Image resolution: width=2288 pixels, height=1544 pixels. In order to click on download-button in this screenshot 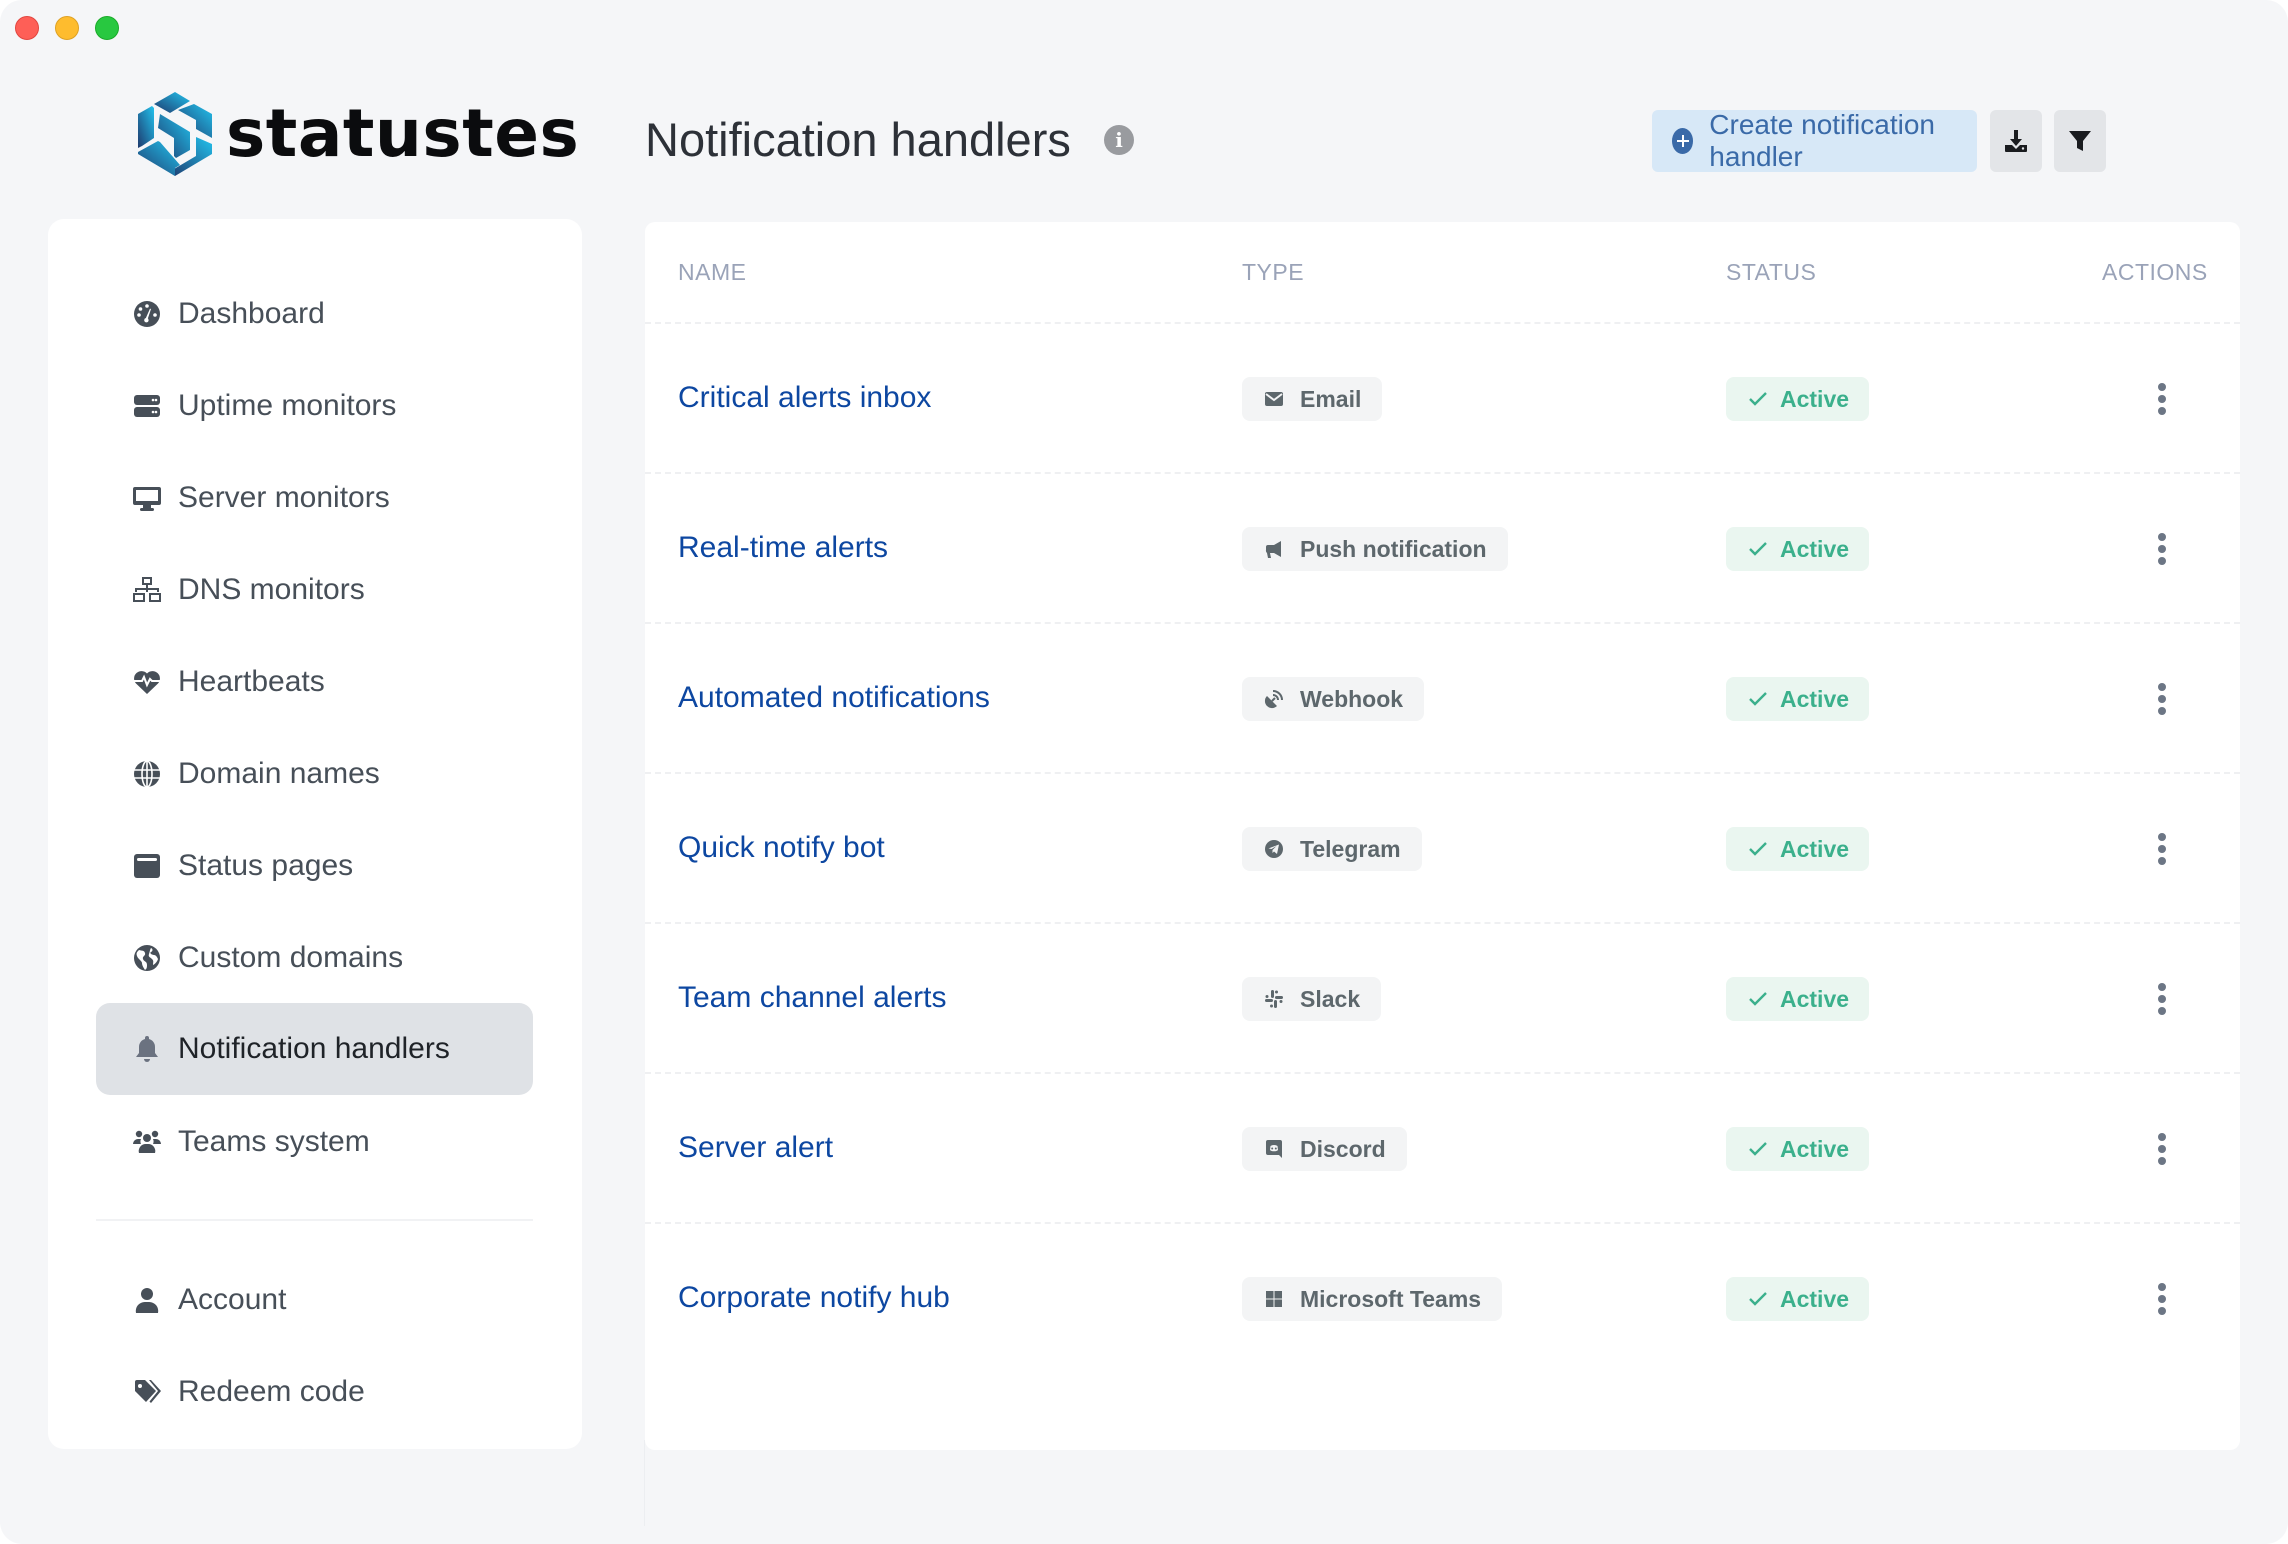, I will do `click(2016, 141)`.